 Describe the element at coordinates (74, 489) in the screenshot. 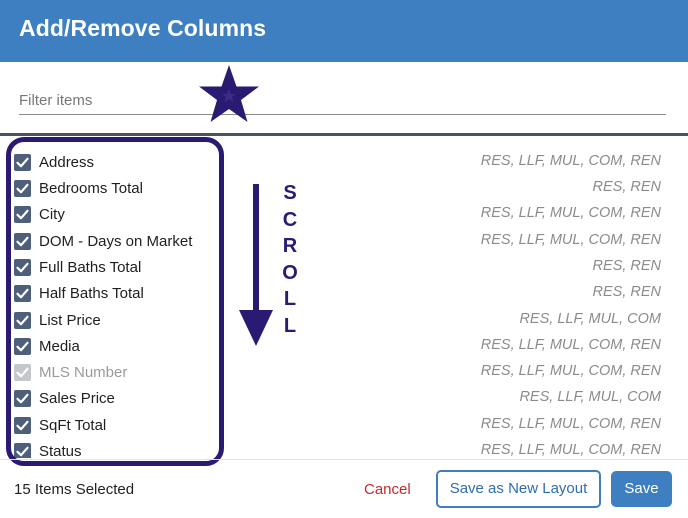

I see `selected-count: 15 Items Selected` at that location.